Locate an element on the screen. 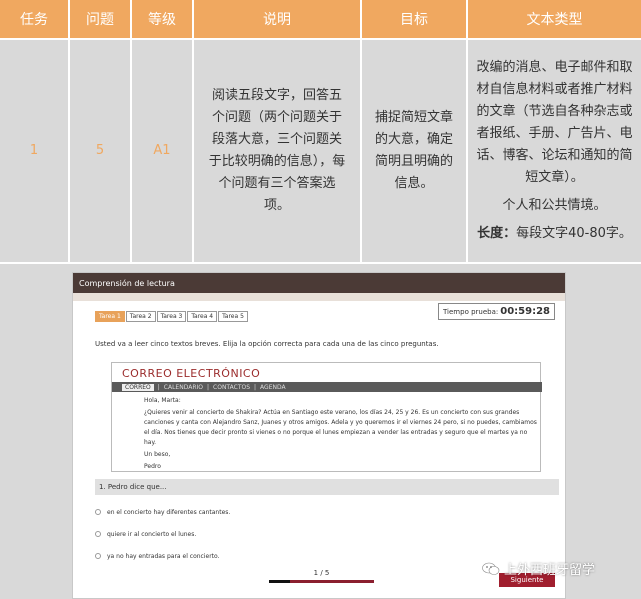 This screenshot has width=641, height=599. answer-option: quiere ir al concierto el lunes. is located at coordinates (162, 534).